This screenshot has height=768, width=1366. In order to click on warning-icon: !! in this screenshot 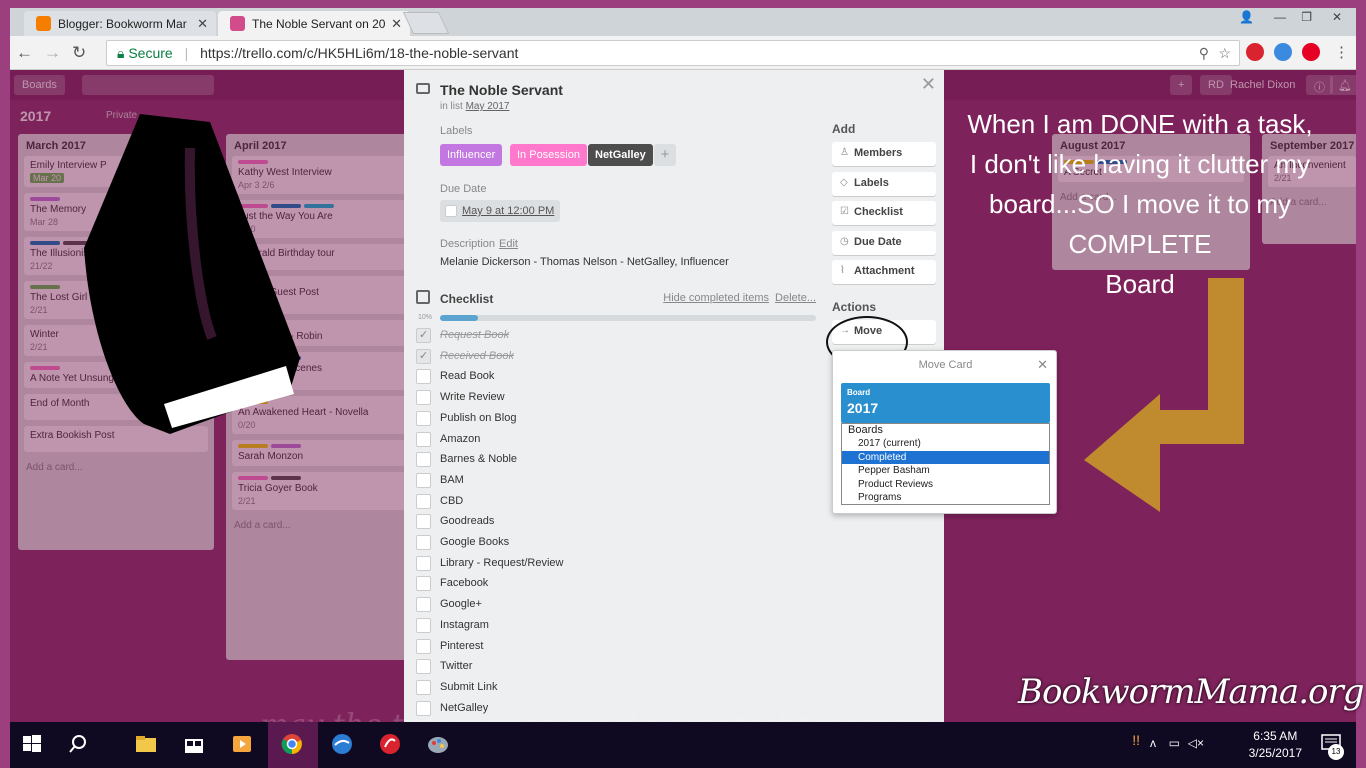, I will do `click(1136, 740)`.